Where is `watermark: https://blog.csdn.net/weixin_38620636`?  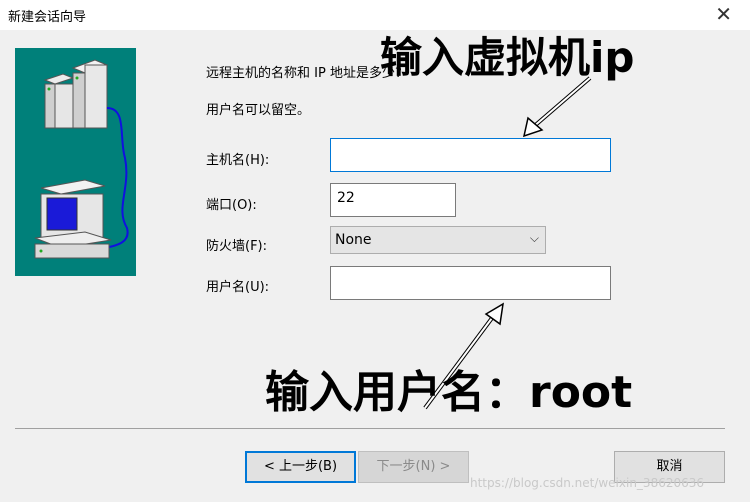 watermark: https://blog.csdn.net/weixin_38620636 is located at coordinates (587, 483).